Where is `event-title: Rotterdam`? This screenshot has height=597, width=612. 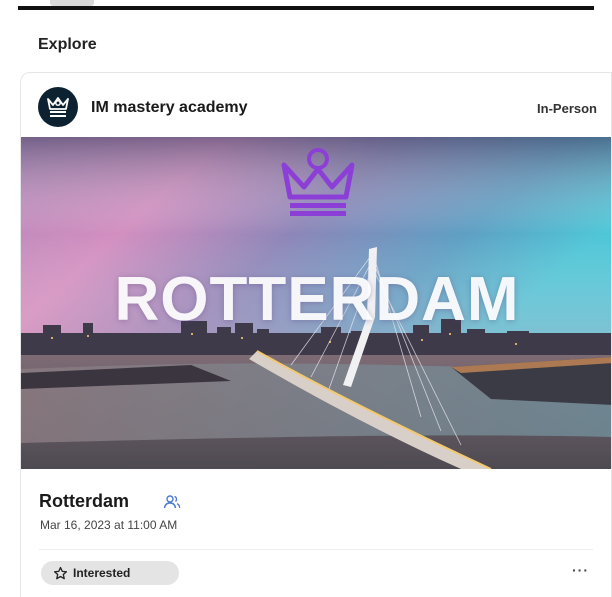 event-title: Rotterdam is located at coordinates (84, 501).